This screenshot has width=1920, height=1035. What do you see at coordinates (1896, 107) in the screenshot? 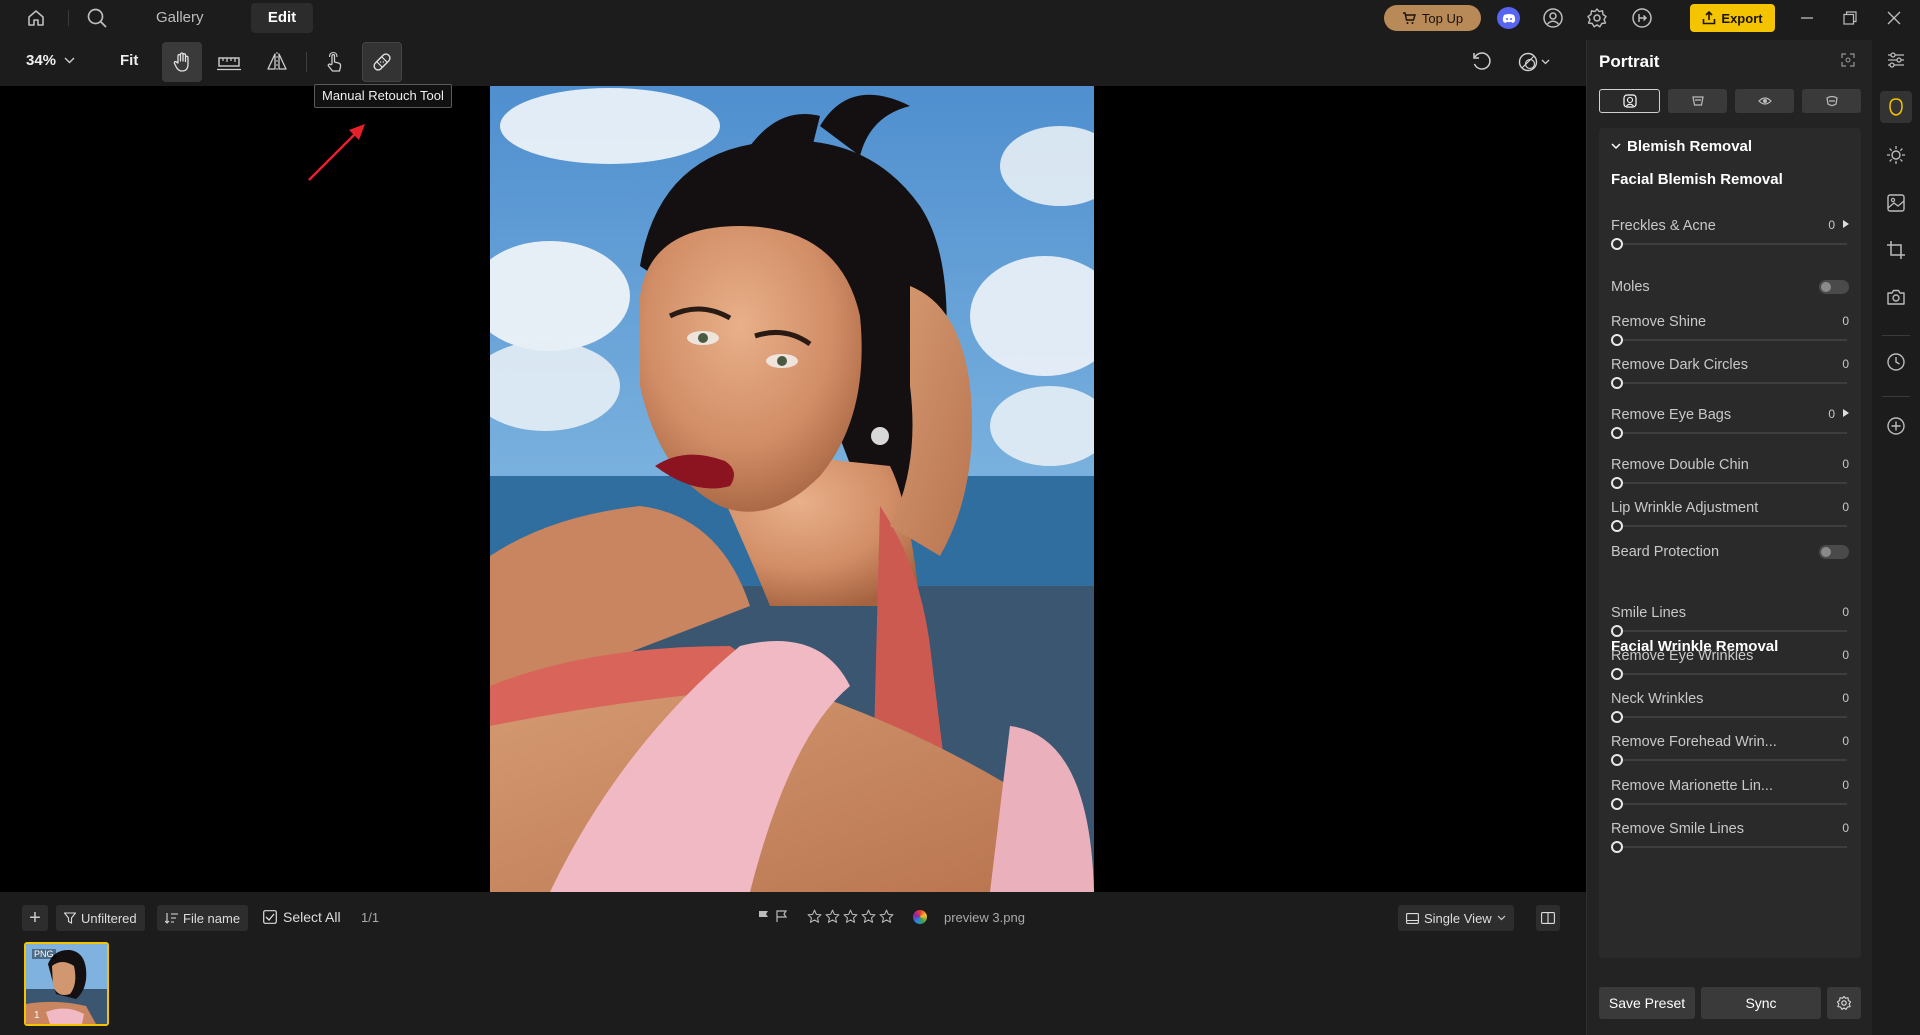
I see `portrait-icon` at bounding box center [1896, 107].